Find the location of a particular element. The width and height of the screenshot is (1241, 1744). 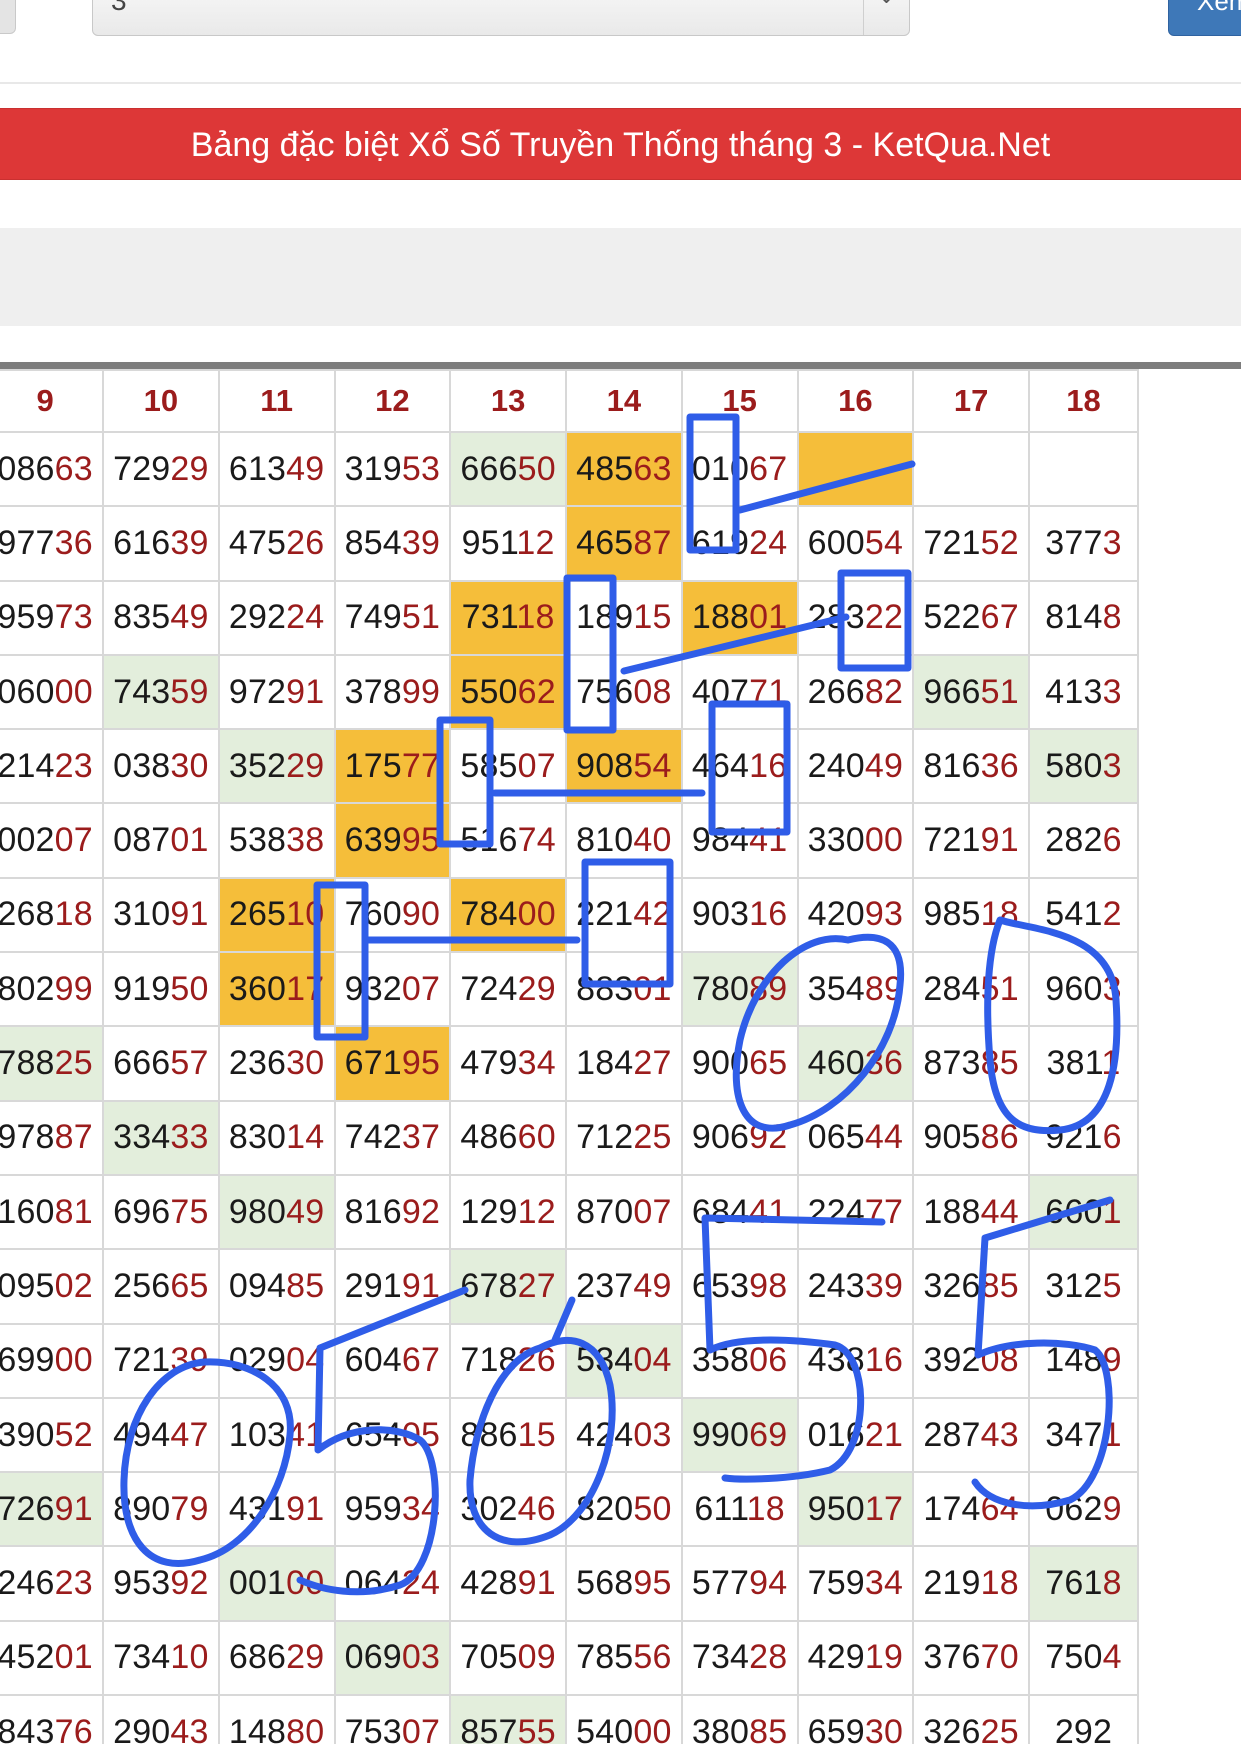

result-tail-digits: 03 is located at coordinates (421, 1657).